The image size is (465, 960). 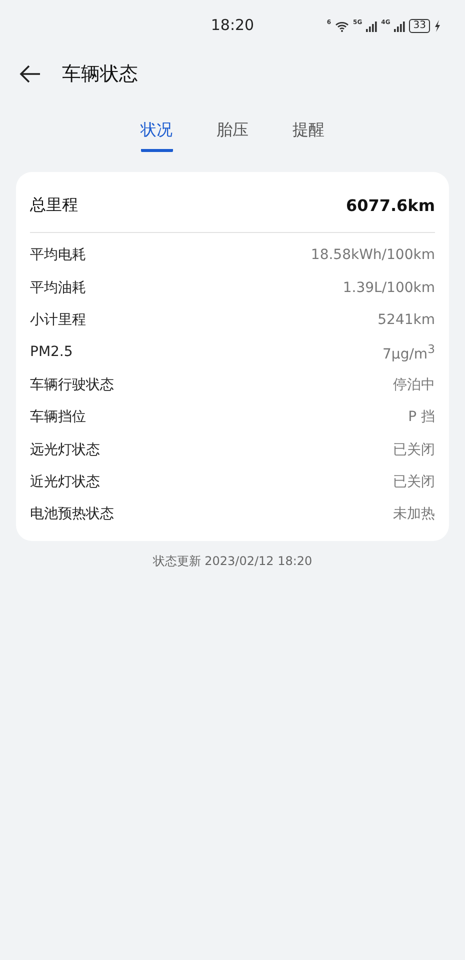 I want to click on row-label: 车辆行驶状态, so click(x=72, y=385).